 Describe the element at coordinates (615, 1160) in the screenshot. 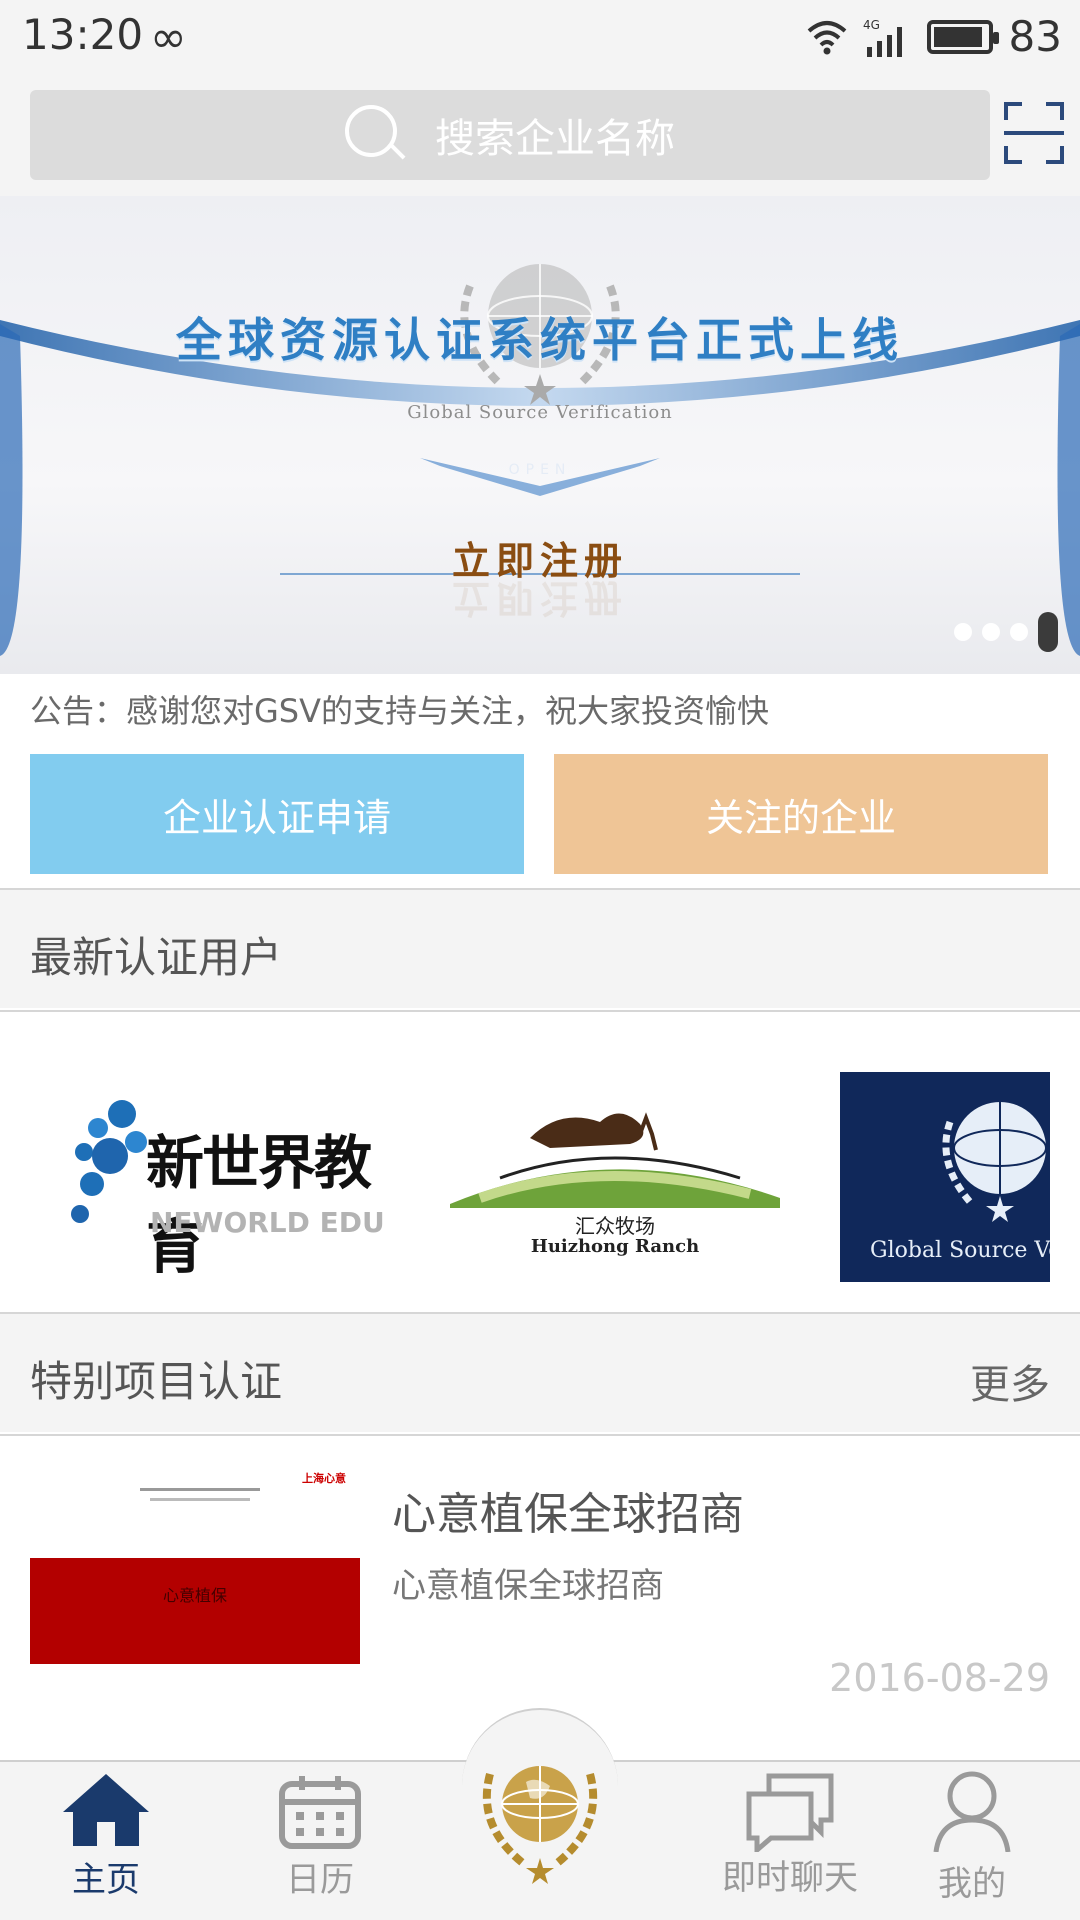

I see `huizhong-logo-icon` at that location.